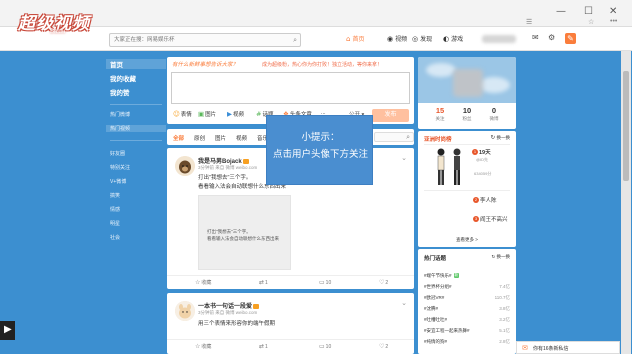 The height and width of the screenshot is (354, 632). I want to click on video-play-button: ▶, so click(7, 330).